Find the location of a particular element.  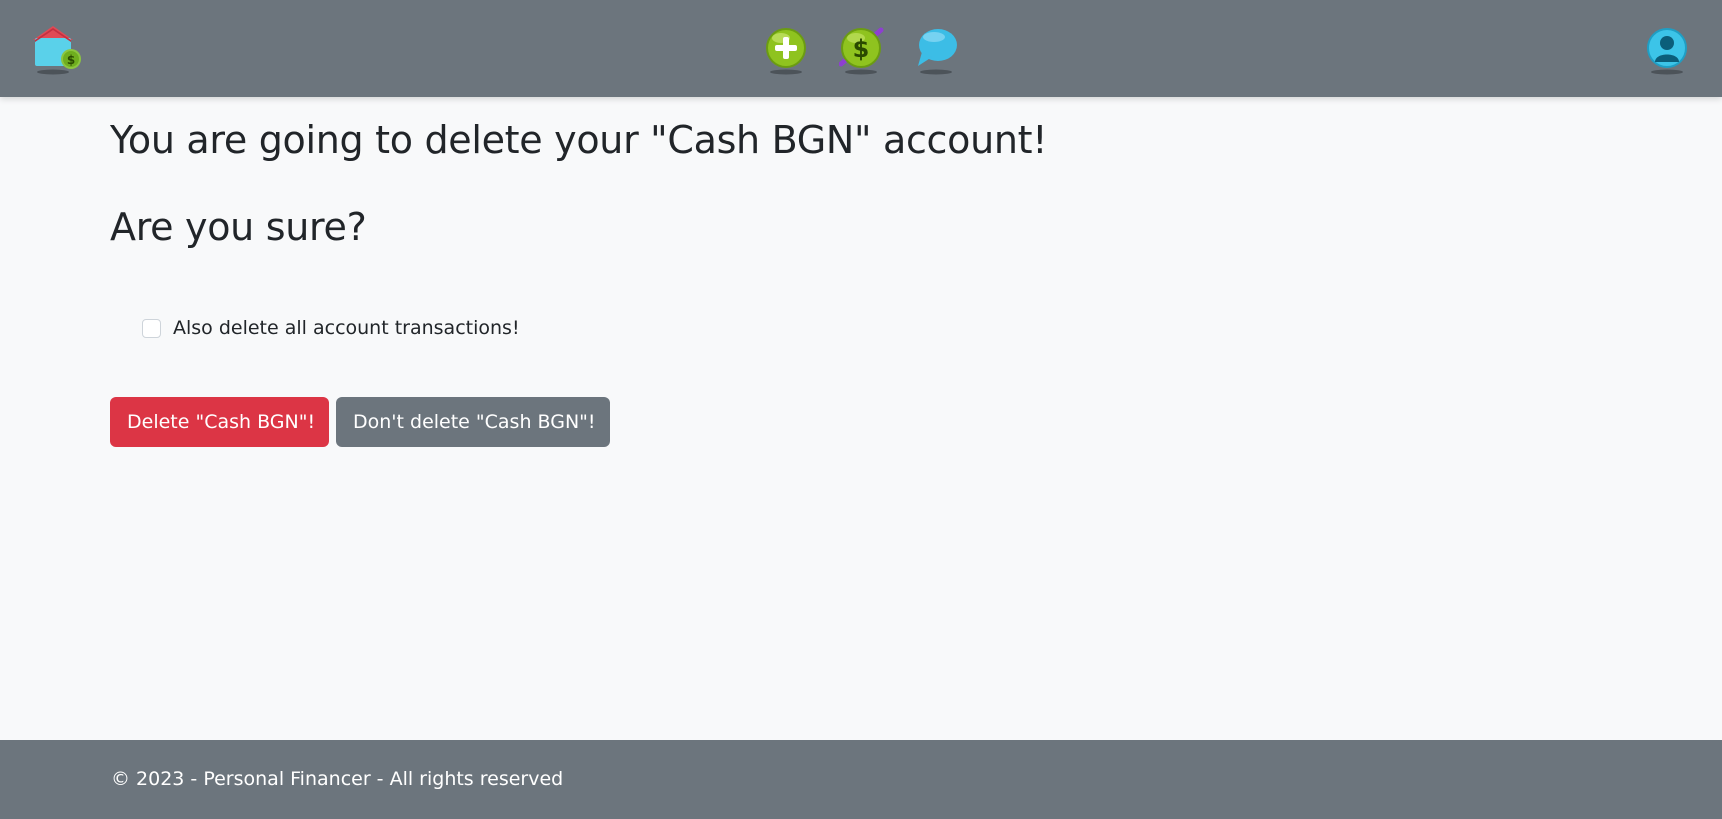

delete-account-button: Delete "Cash BGN"! is located at coordinates (219, 422).